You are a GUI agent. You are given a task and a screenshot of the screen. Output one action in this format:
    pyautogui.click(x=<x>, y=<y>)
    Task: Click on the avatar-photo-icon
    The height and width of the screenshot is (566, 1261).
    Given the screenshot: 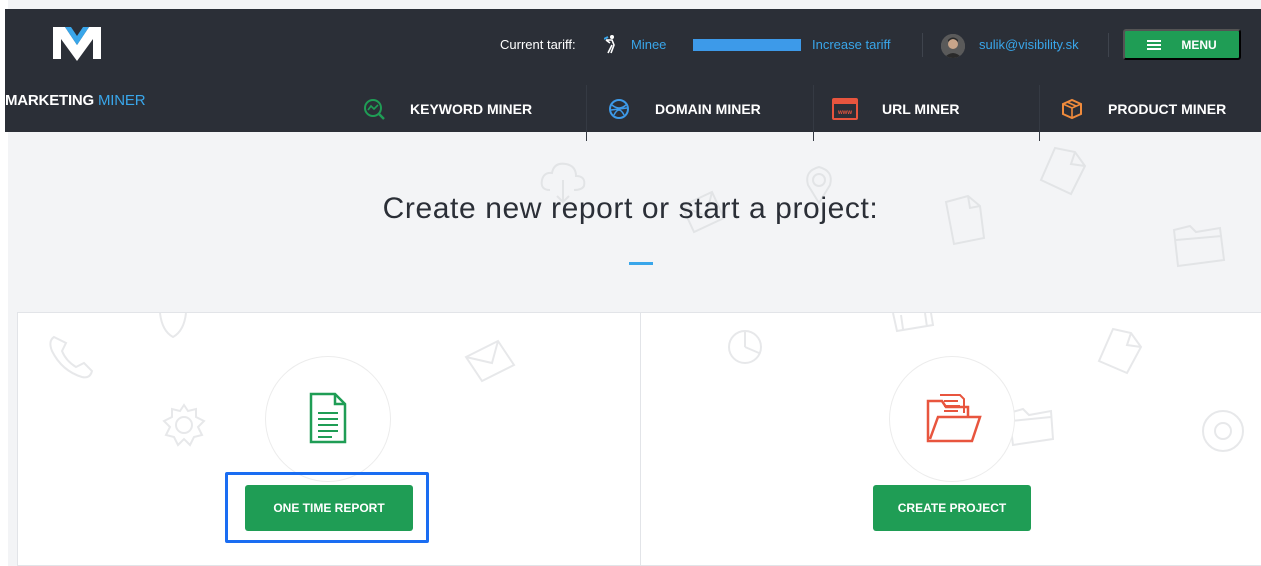 What is the action you would take?
    pyautogui.click(x=953, y=46)
    